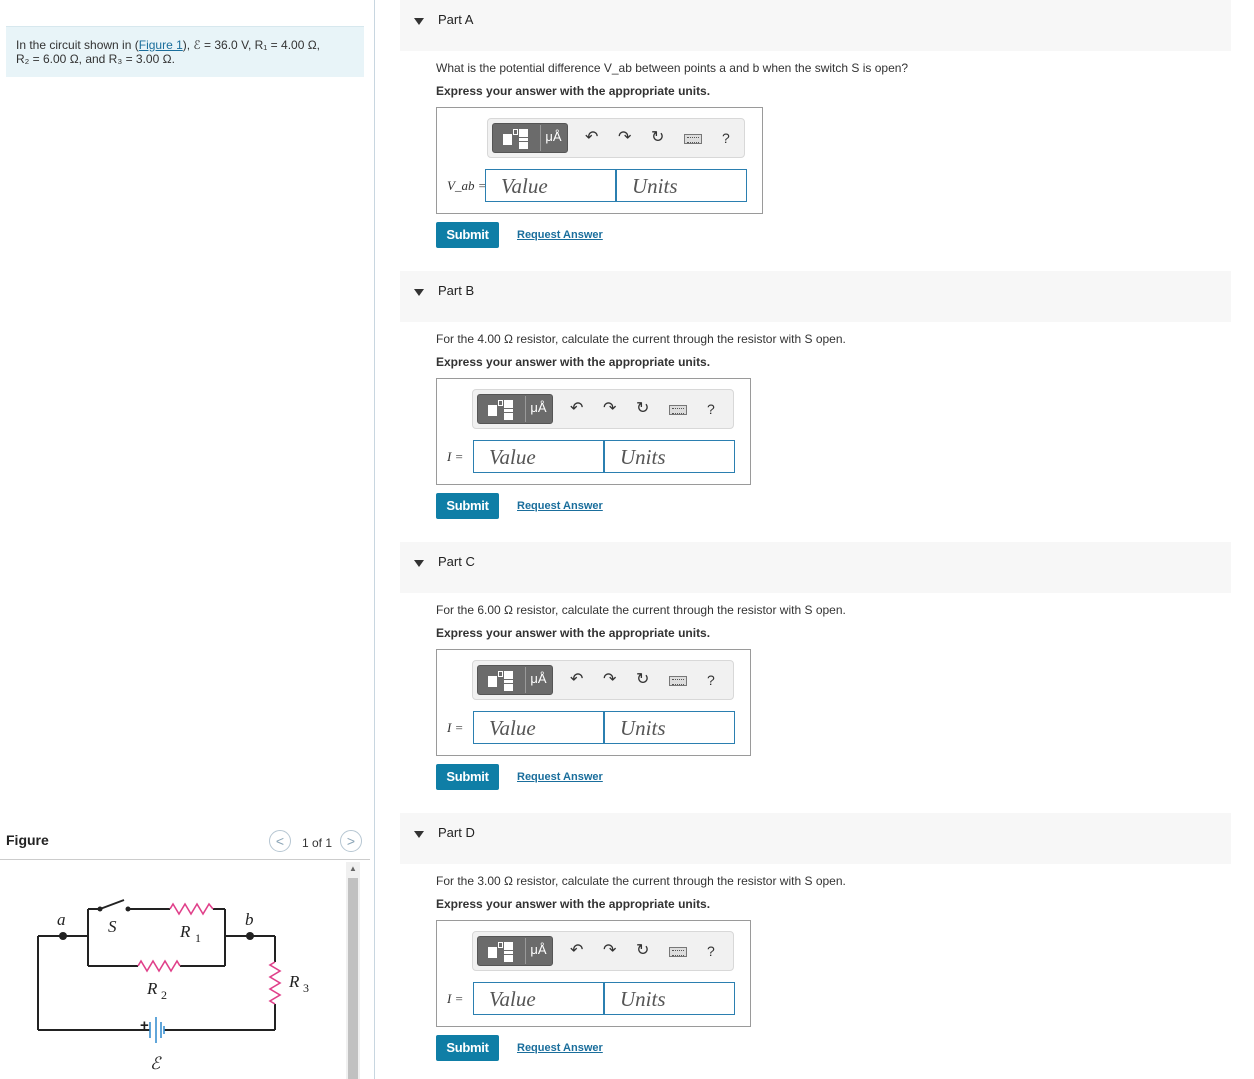 This screenshot has width=1254, height=1079. Describe the element at coordinates (456, 19) in the screenshot. I see `part-title: Part A` at that location.